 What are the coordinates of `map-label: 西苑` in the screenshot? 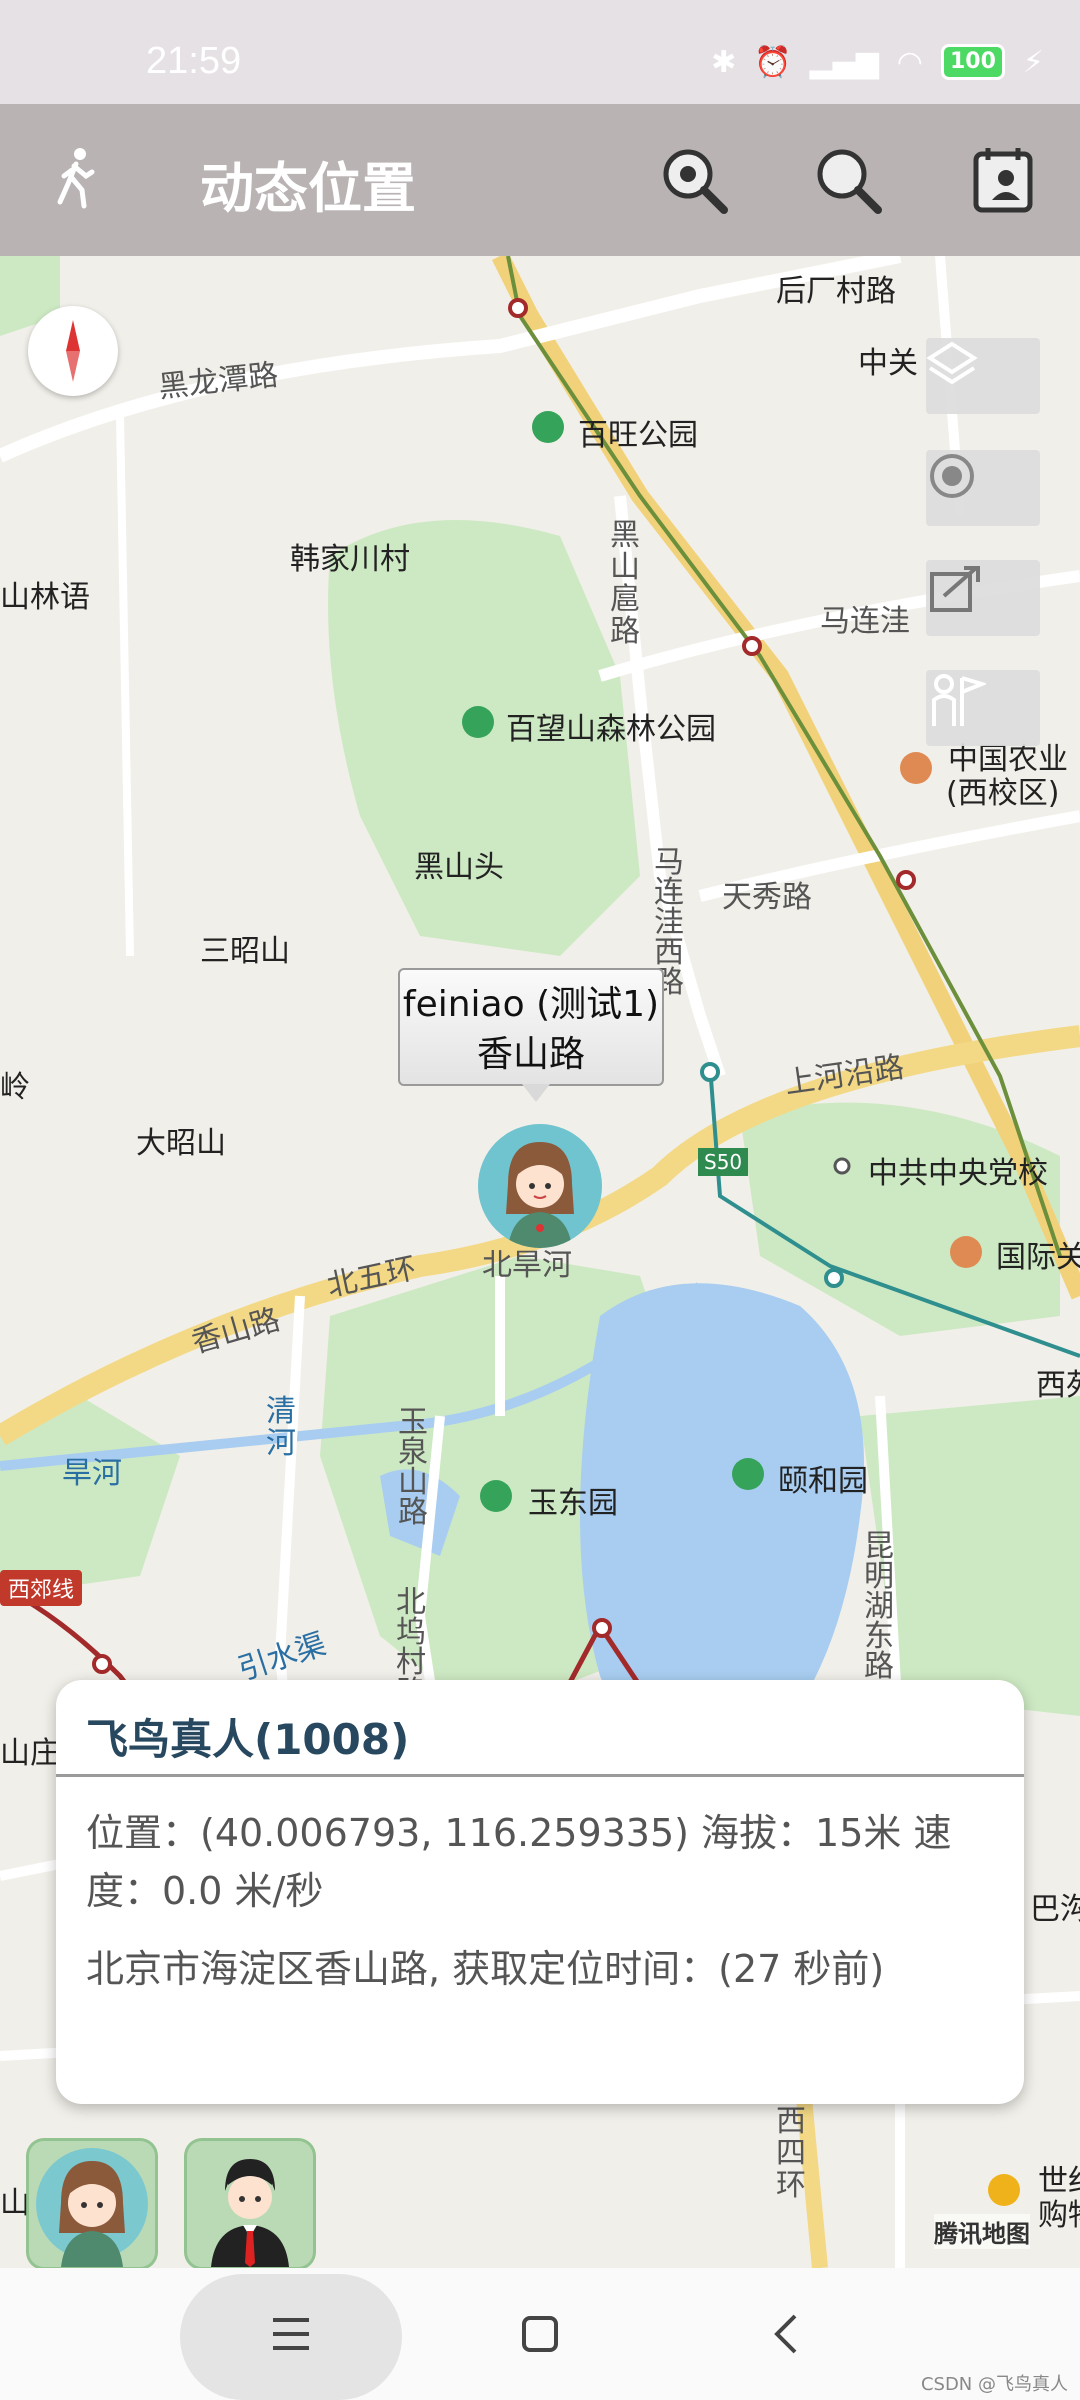 It's located at (1058, 1385).